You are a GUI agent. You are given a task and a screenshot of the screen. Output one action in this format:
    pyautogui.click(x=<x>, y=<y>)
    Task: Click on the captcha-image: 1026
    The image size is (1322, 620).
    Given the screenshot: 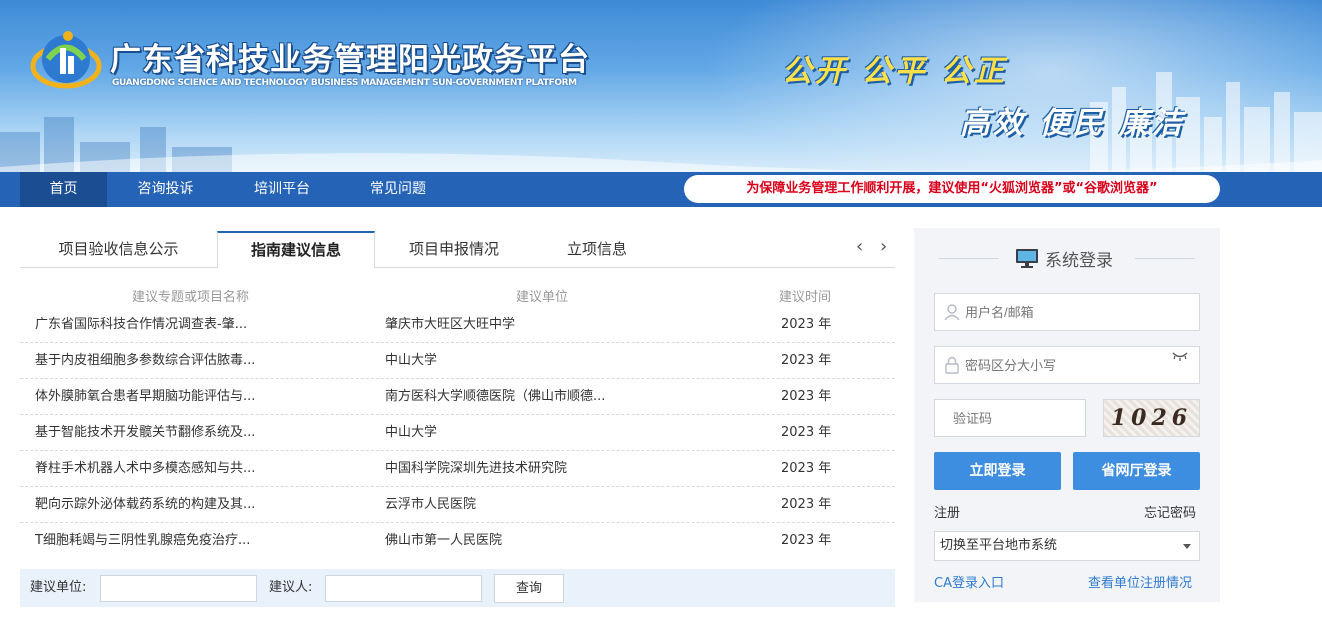 What is the action you would take?
    pyautogui.click(x=1151, y=418)
    